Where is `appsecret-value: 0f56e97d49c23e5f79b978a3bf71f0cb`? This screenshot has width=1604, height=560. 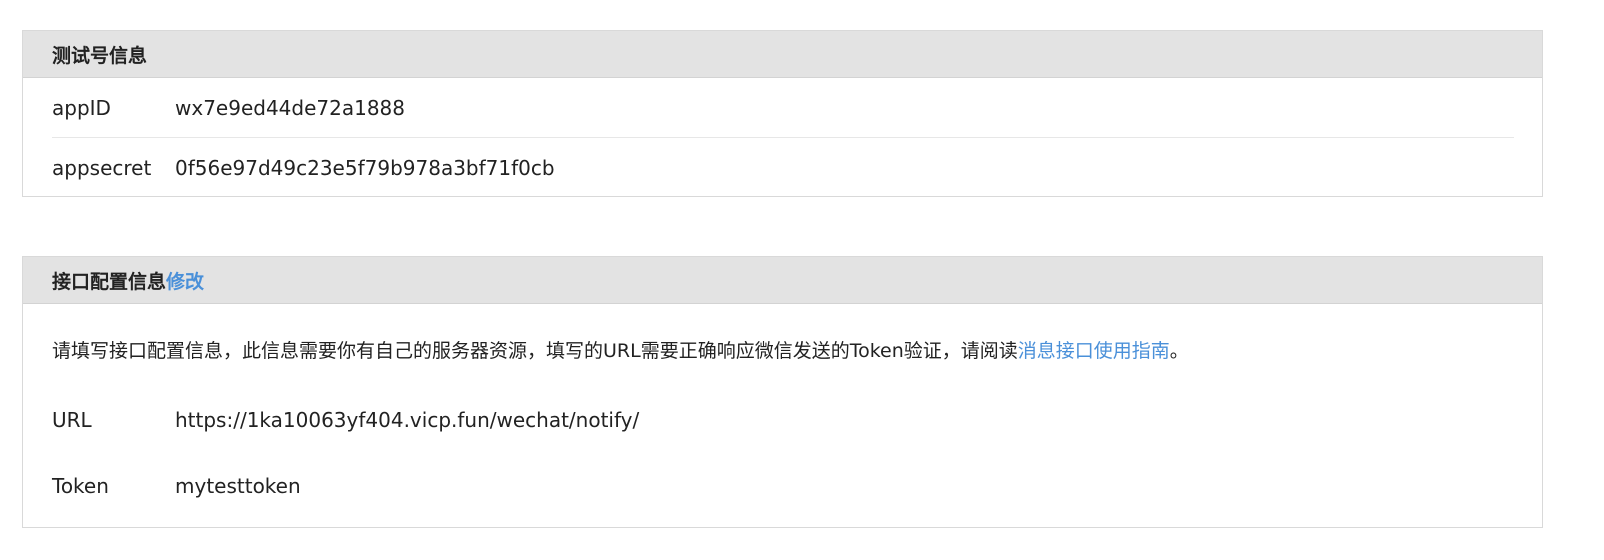 appsecret-value: 0f56e97d49c23e5f79b978a3bf71f0cb is located at coordinates (365, 167).